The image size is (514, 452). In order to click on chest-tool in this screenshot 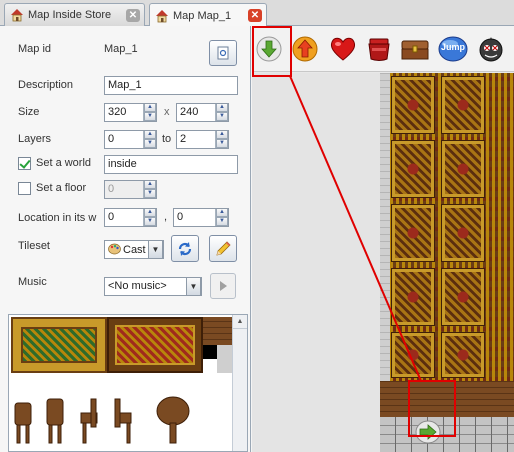, I will do `click(415, 49)`.